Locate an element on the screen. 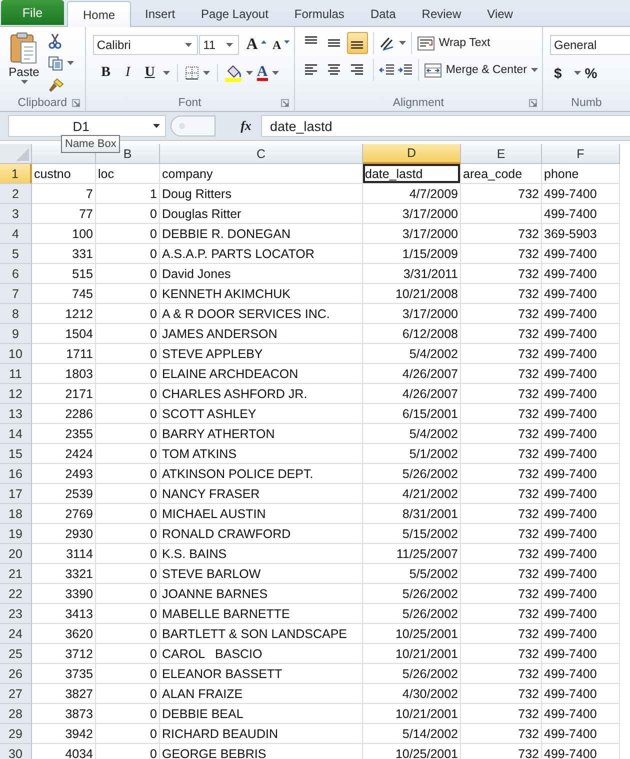  row-header: 27 is located at coordinates (16, 694).